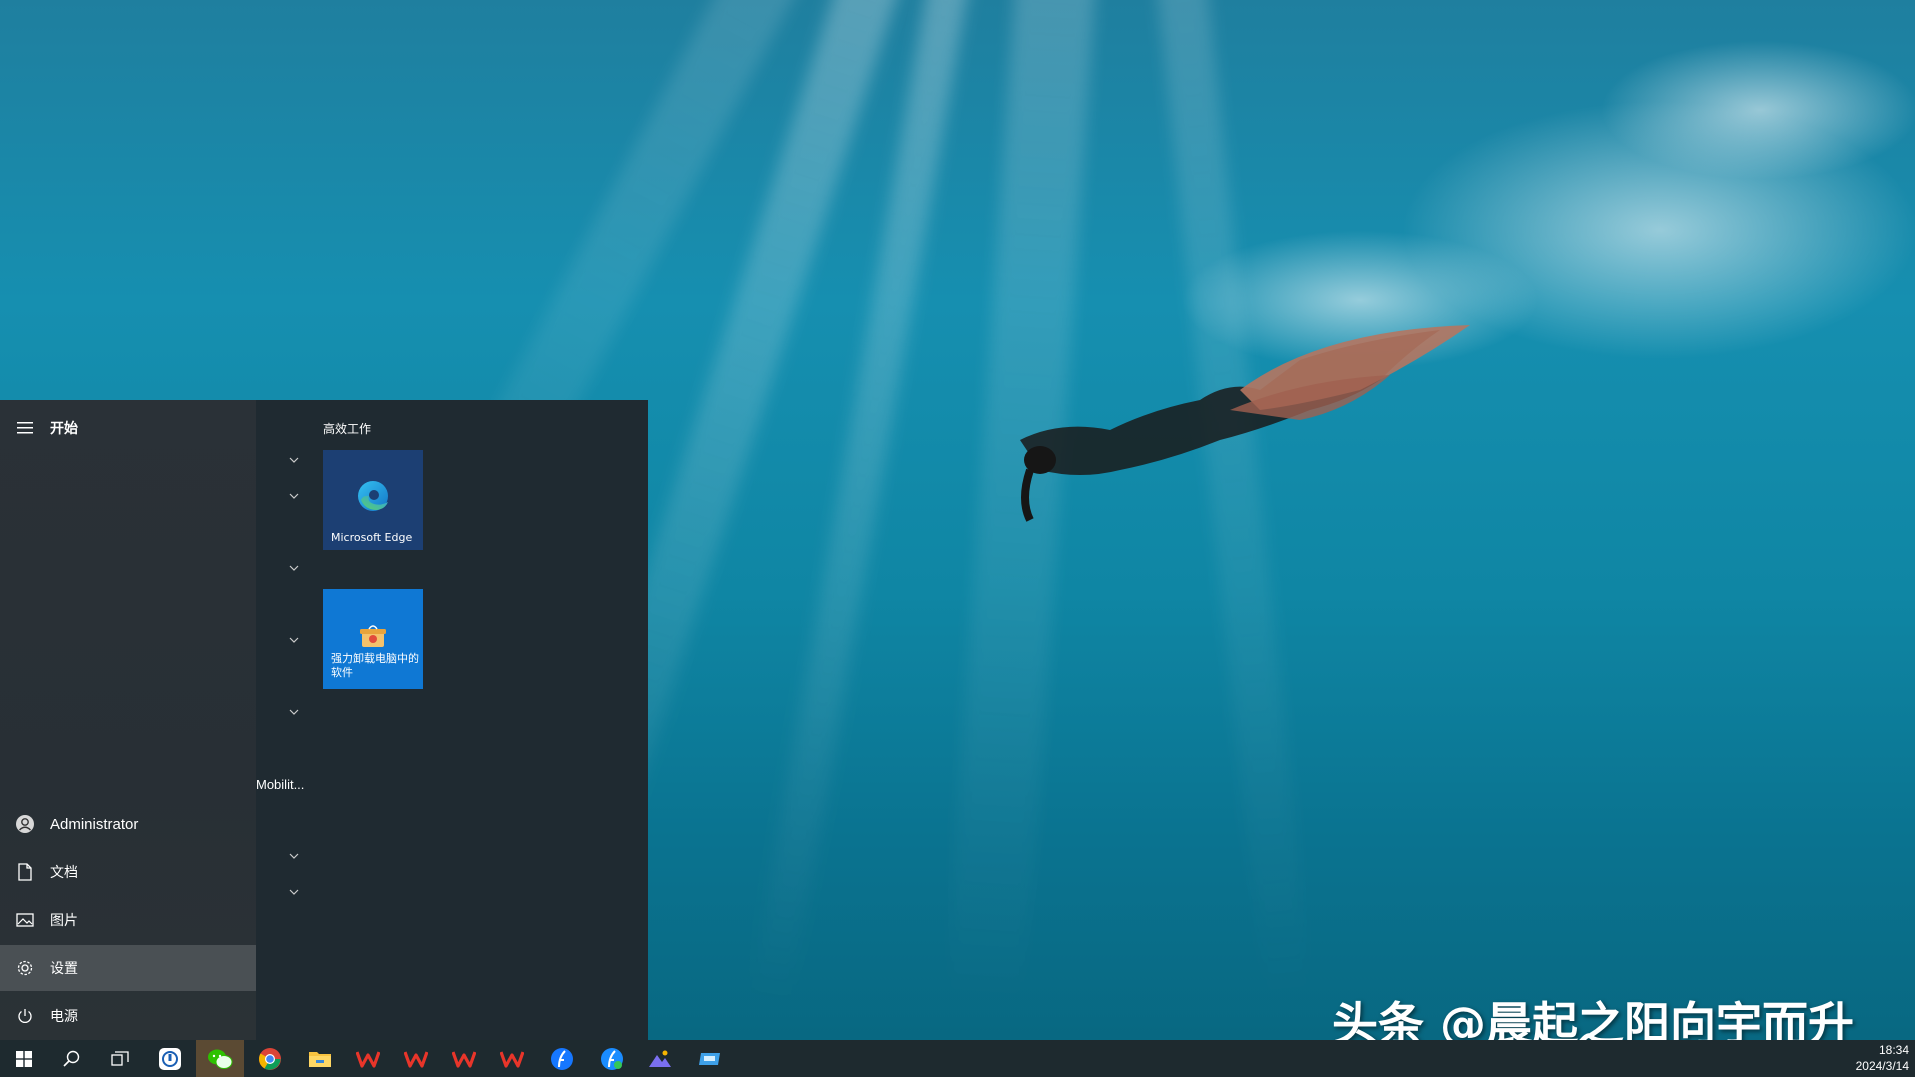 This screenshot has width=1915, height=1077. I want to click on clock-time: 18:34, so click(1893, 1050).